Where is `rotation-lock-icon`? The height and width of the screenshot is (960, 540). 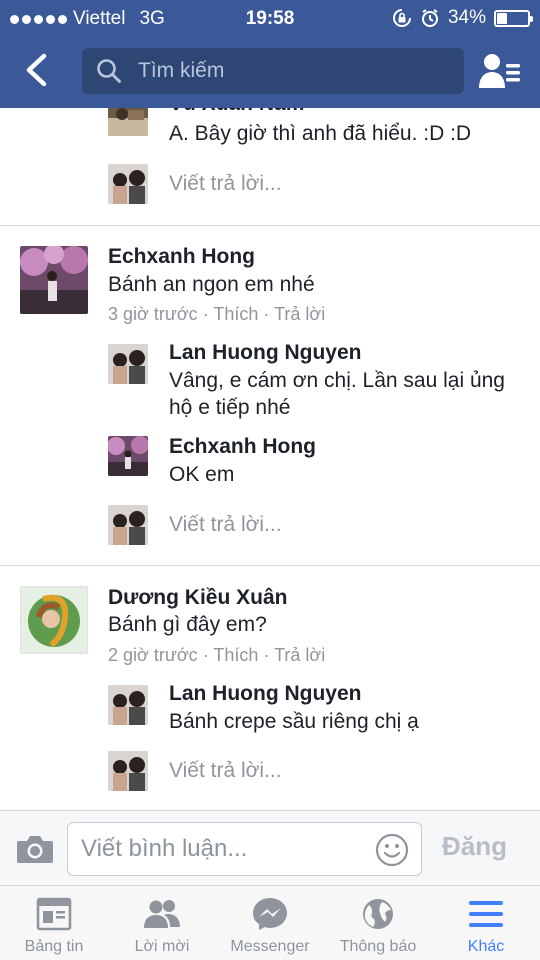 rotation-lock-icon is located at coordinates (402, 18).